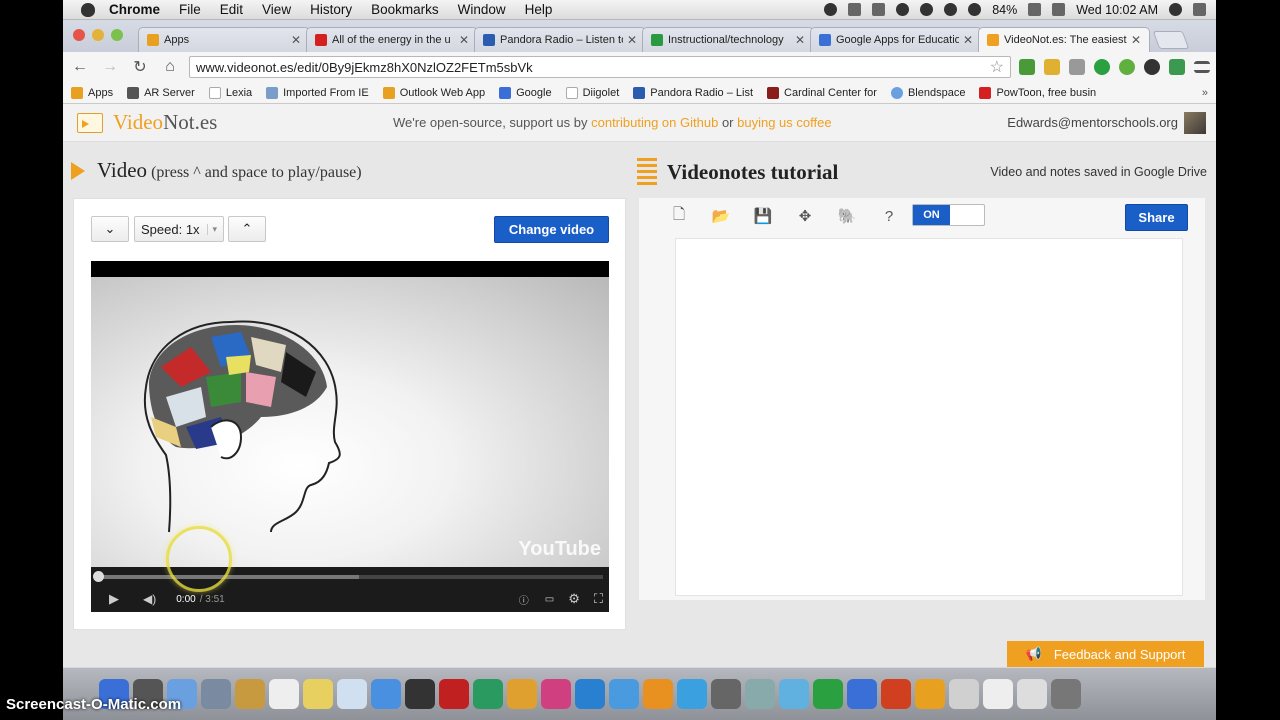  I want to click on time-machine-icon, so click(903, 9).